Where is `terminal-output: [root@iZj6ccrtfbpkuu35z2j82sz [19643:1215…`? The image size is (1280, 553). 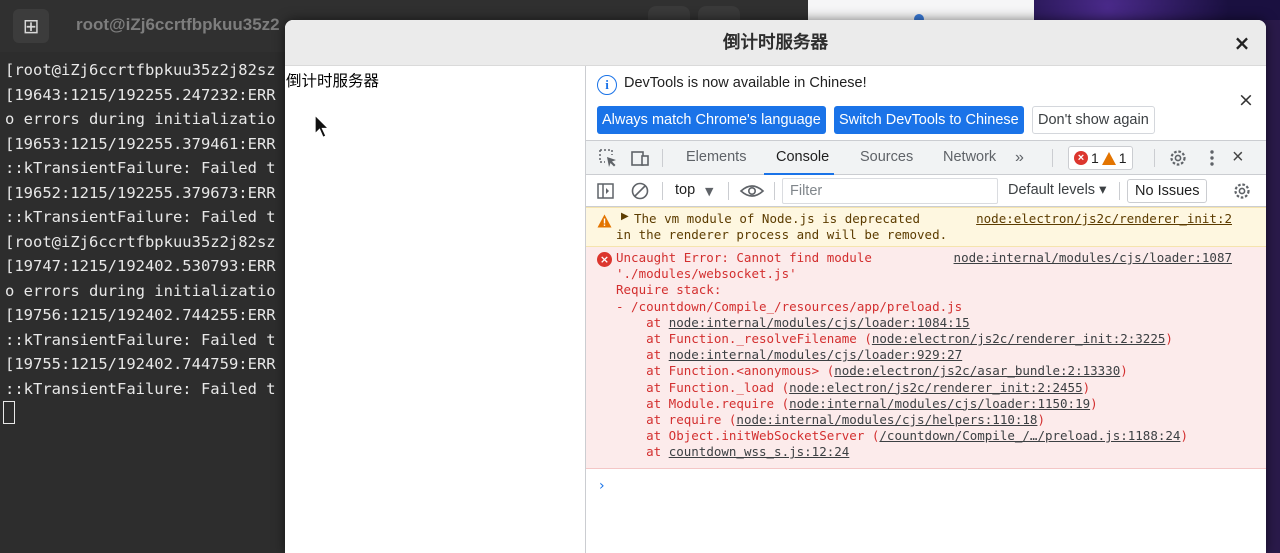
terminal-output: [root@iZj6ccrtfbpkuu35z2j82sz [19643:1215… is located at coordinates (143, 229).